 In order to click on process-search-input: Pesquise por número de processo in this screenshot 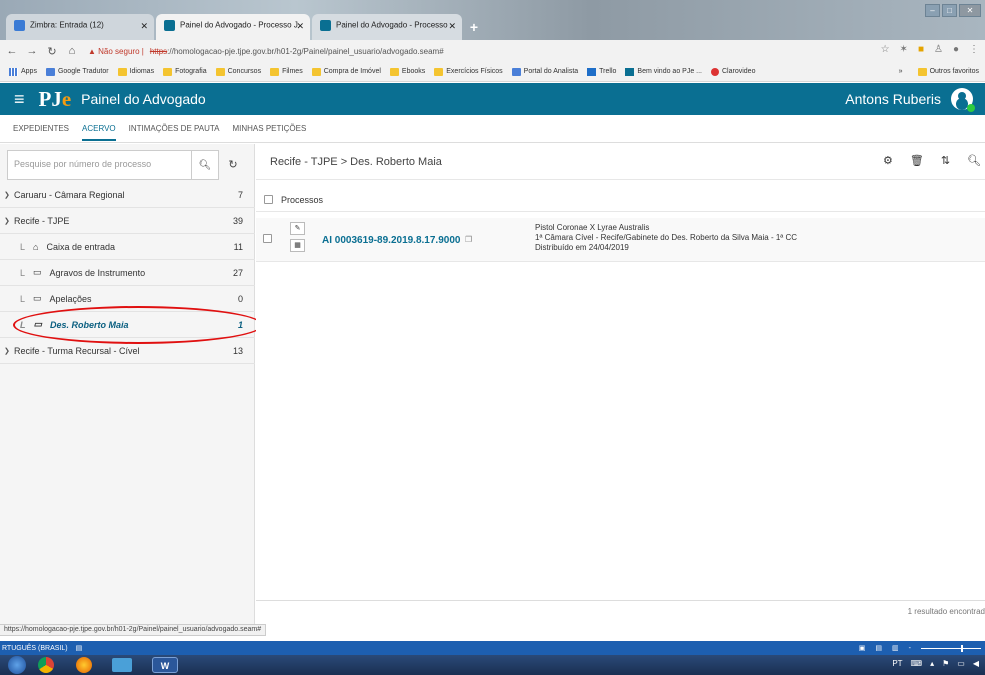, I will do `click(99, 165)`.